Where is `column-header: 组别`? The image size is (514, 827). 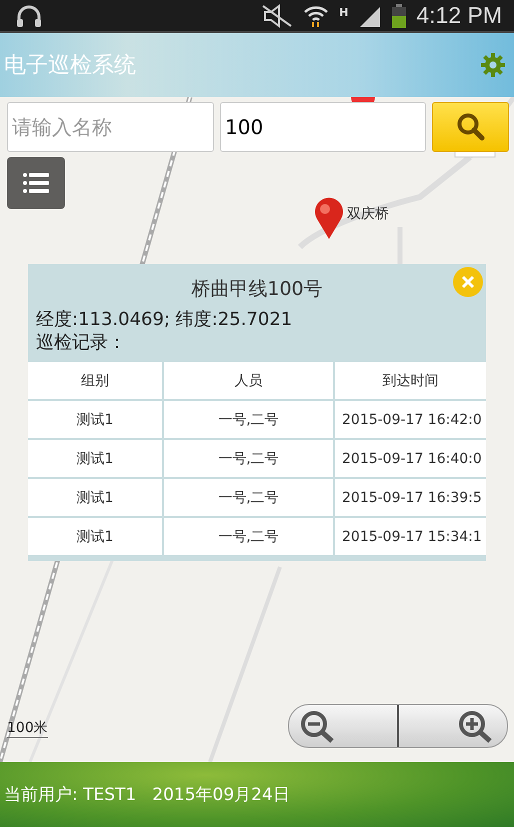
column-header: 组别 is located at coordinates (95, 380).